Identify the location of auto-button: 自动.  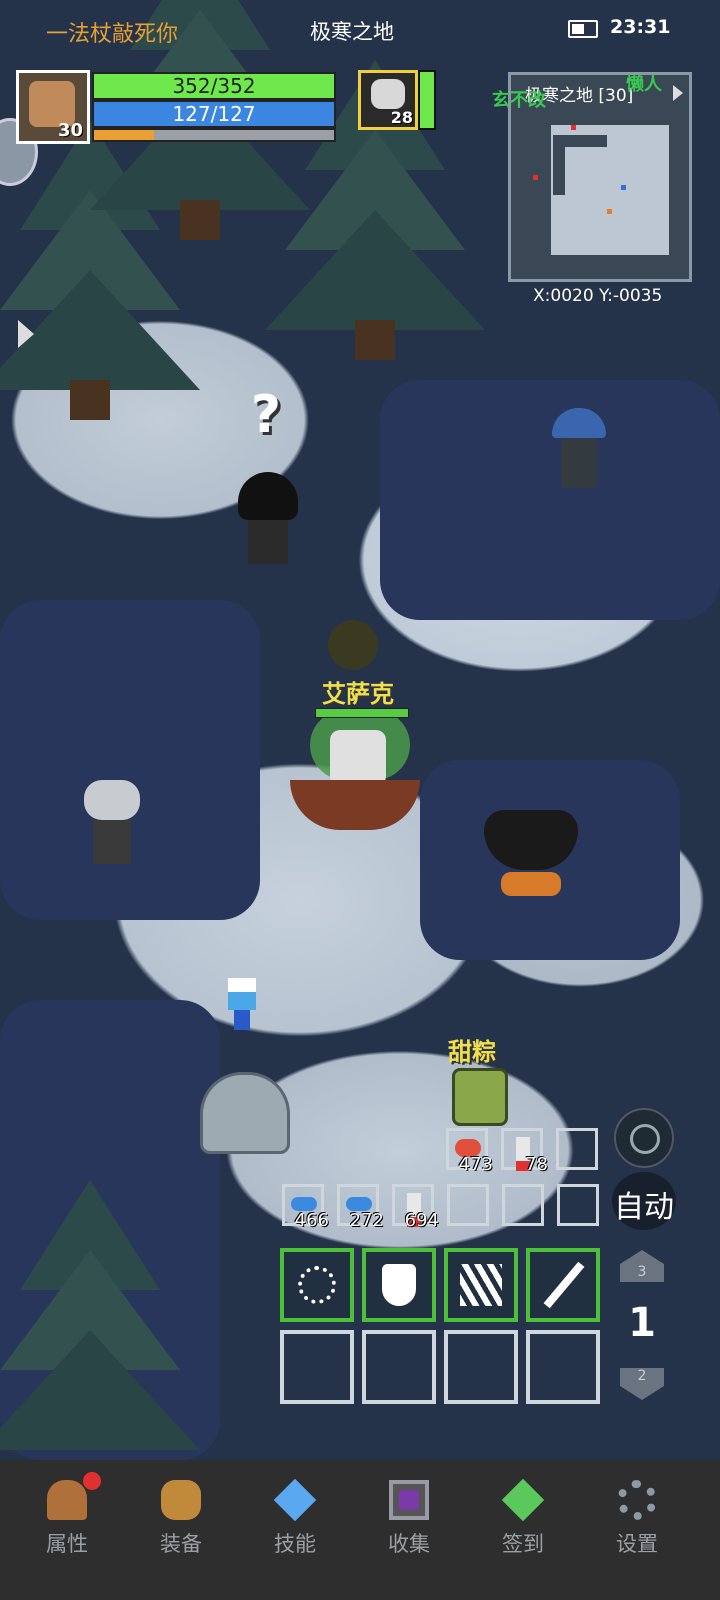
(644, 1201).